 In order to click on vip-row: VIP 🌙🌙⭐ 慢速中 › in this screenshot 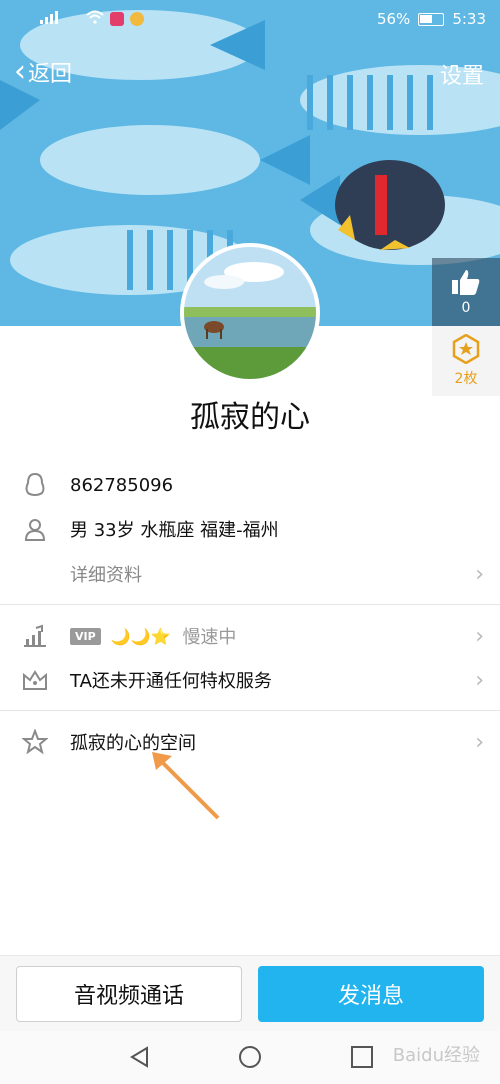, I will do `click(250, 636)`.